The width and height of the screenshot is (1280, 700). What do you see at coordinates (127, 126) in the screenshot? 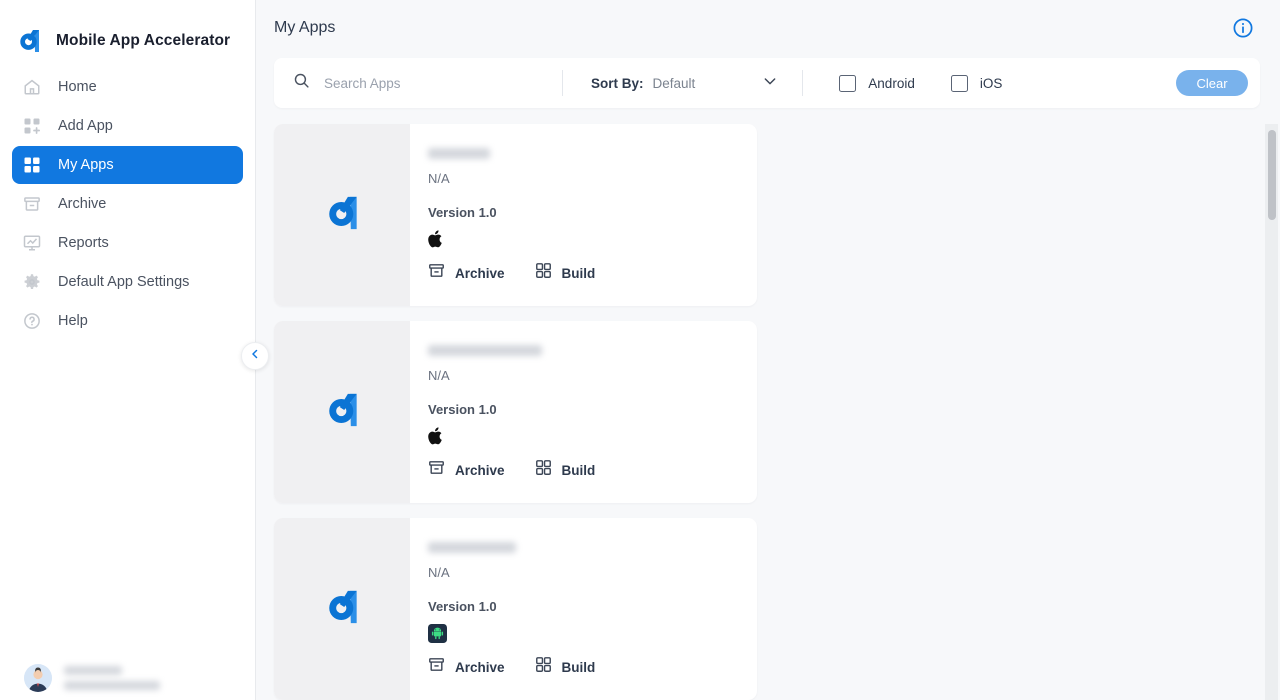
I see `sidebar-item-add-app: Add App` at bounding box center [127, 126].